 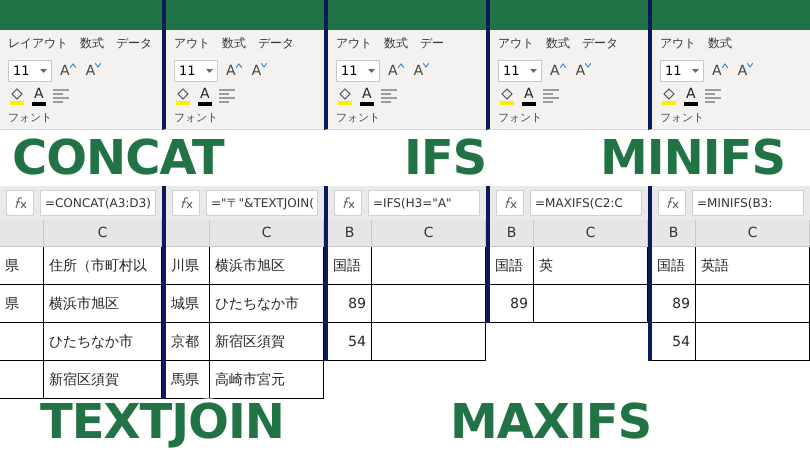 What do you see at coordinates (432, 43) in the screenshot?
I see `ribbon-tab: デー` at bounding box center [432, 43].